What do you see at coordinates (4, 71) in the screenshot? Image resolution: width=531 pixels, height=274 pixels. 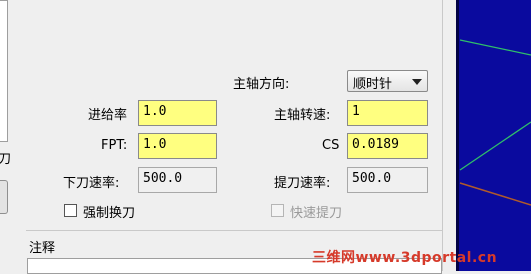 I see `tool-list-box` at bounding box center [4, 71].